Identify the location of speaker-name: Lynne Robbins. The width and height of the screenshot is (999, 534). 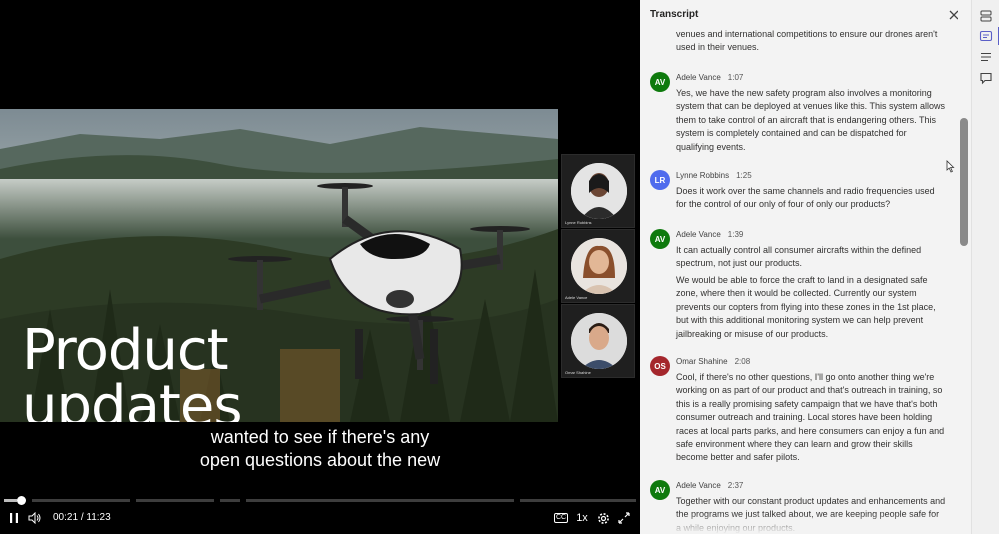
(703, 175).